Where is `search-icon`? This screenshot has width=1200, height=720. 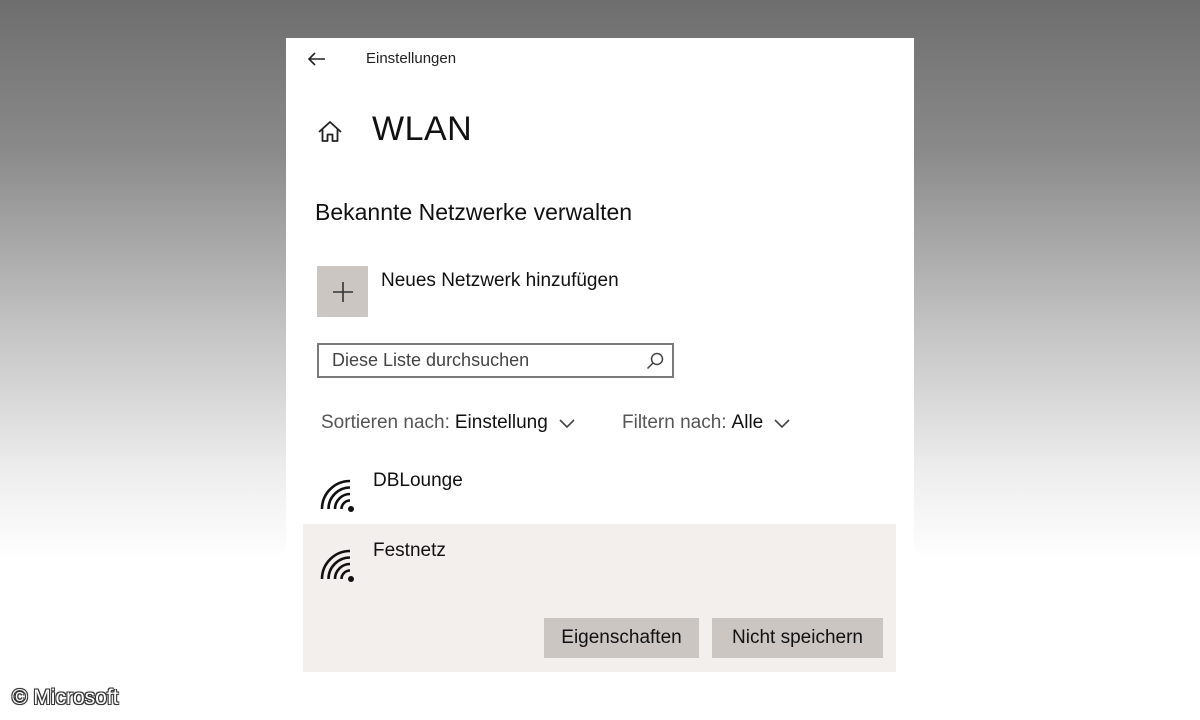 search-icon is located at coordinates (655, 361).